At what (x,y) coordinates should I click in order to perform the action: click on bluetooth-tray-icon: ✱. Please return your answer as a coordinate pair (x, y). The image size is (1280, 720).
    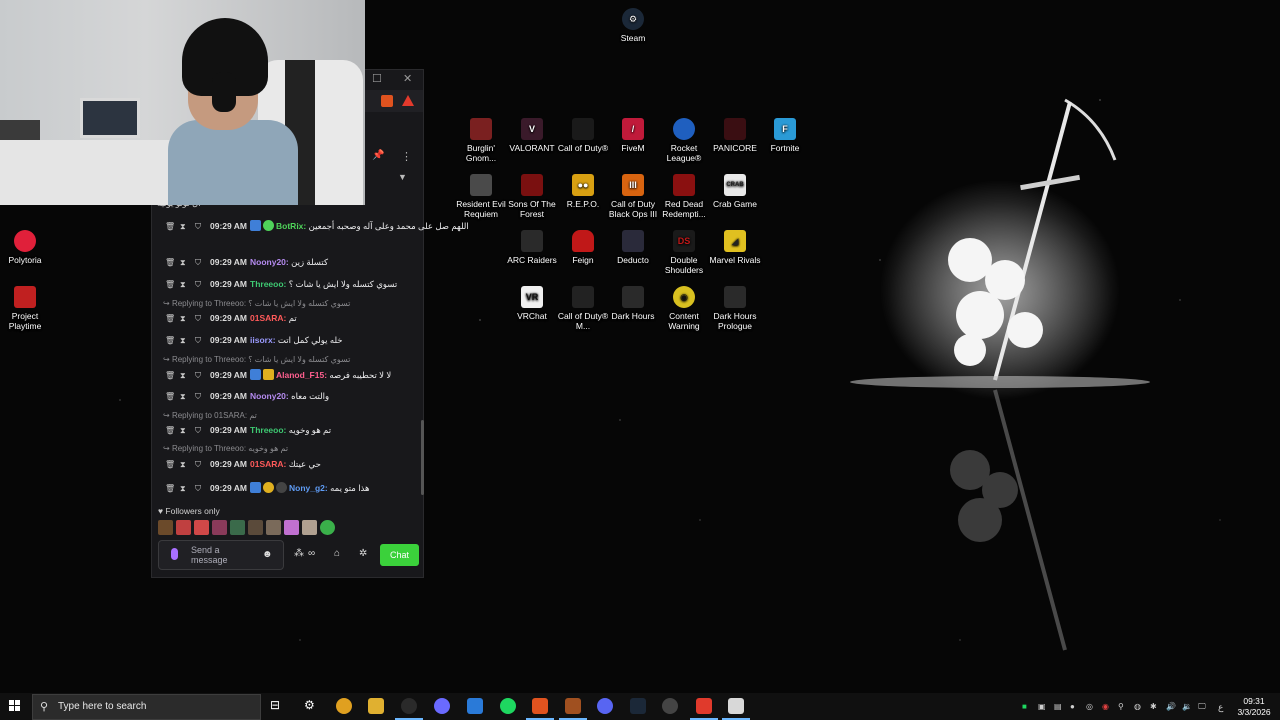
    Looking at the image, I should click on (1153, 706).